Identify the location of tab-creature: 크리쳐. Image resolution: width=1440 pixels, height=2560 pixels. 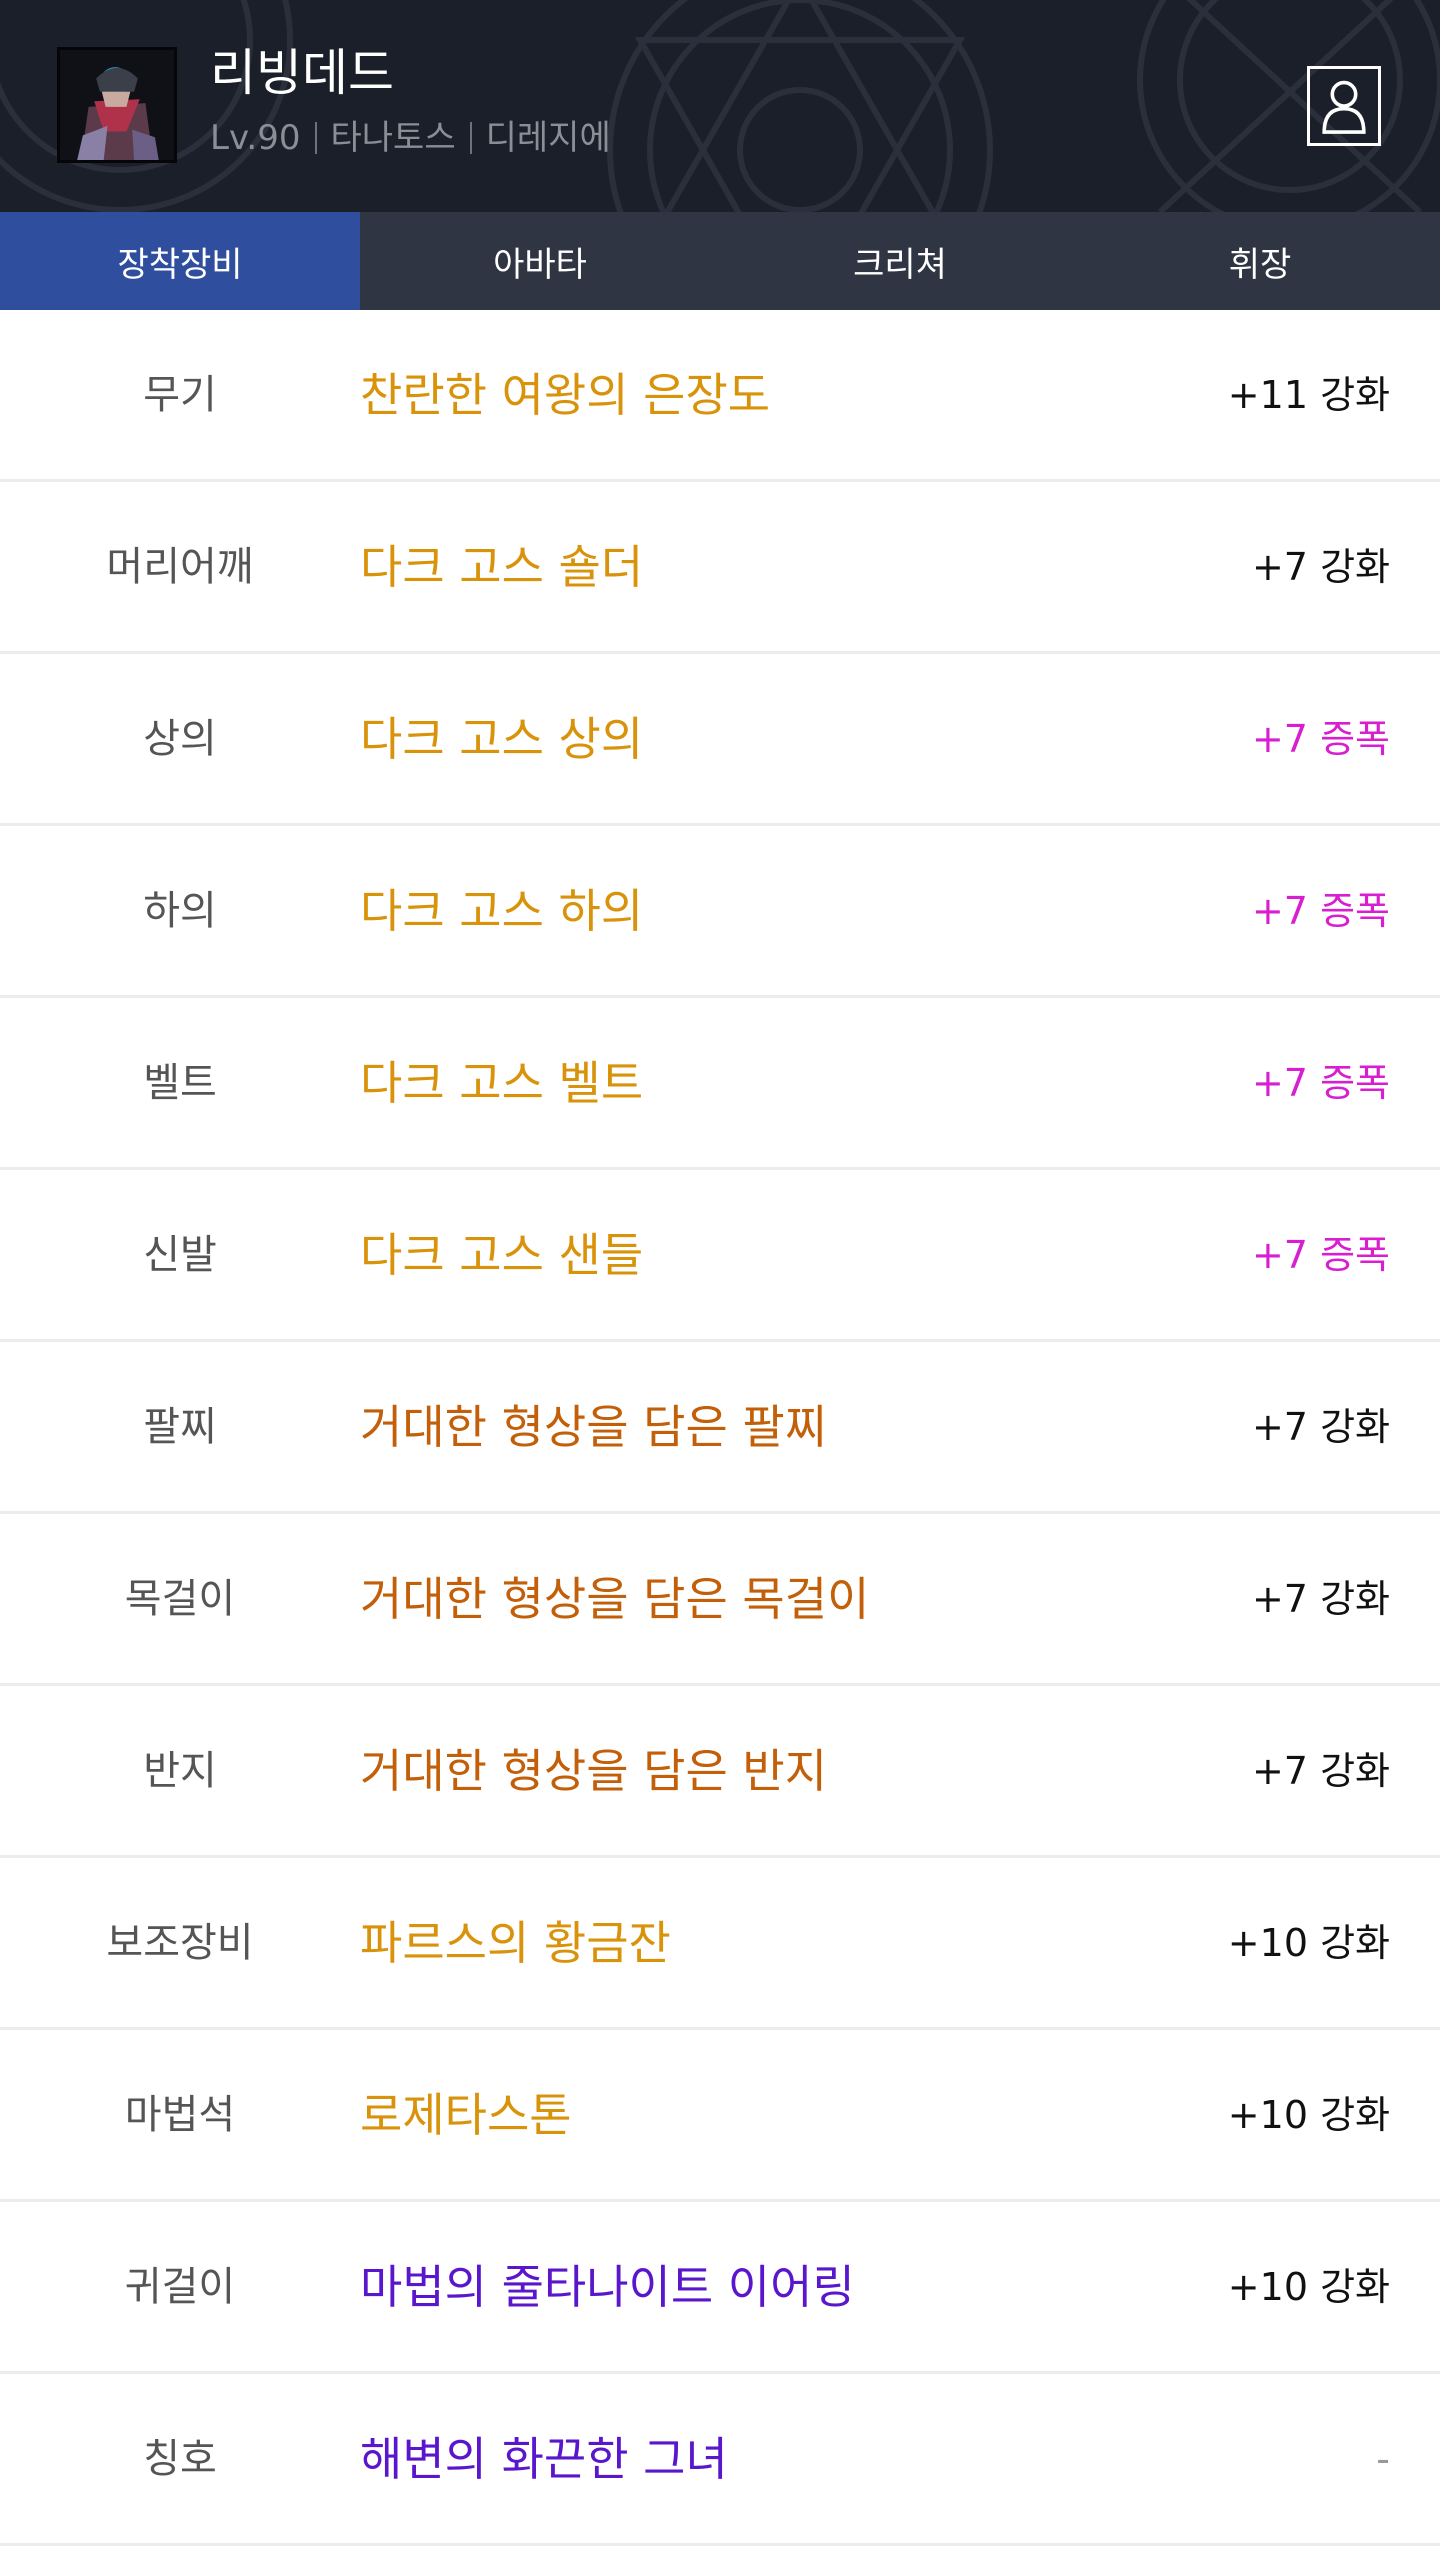
(900, 261).